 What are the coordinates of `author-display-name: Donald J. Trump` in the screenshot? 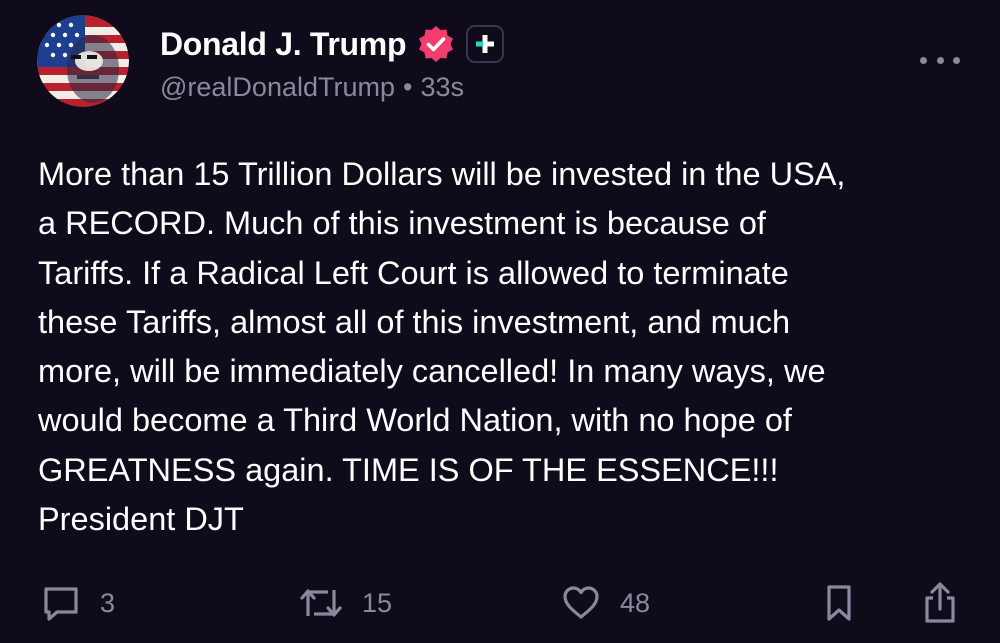 It's located at (283, 44).